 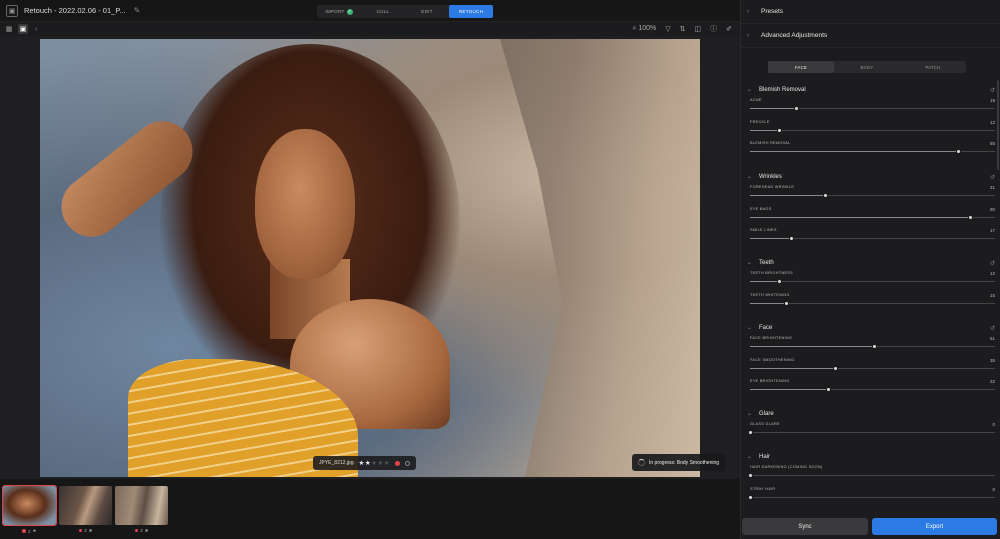 I want to click on slider-face-brightening: FACE BRIGHTENING 51, so click(x=871, y=345).